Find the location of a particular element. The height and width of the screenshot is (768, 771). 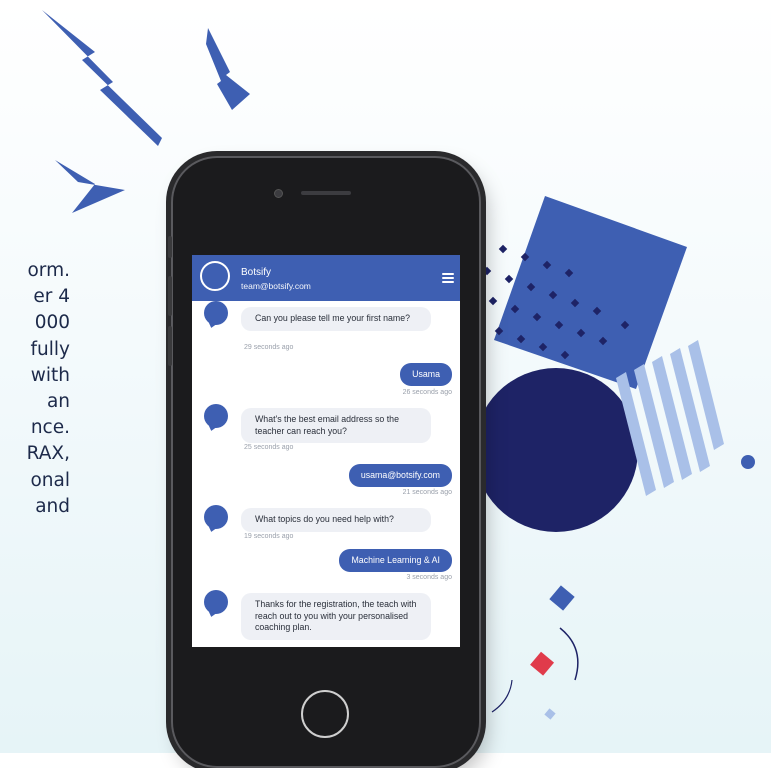

message-timestamp: 21 seconds ago is located at coordinates (427, 492).